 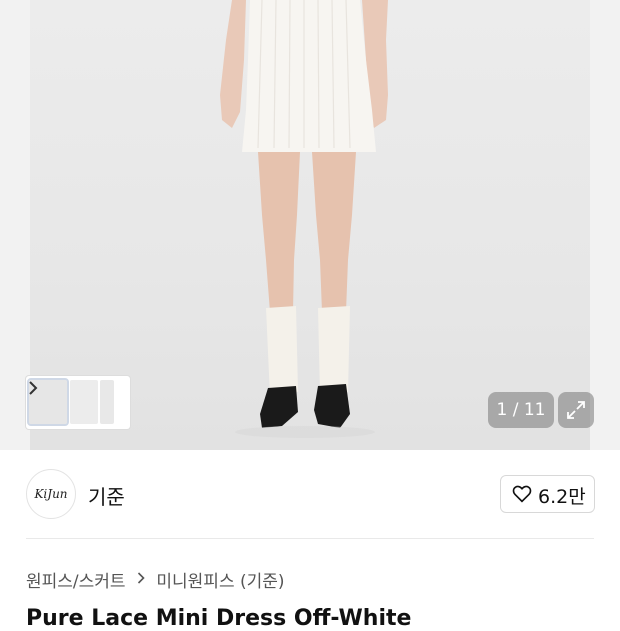 I want to click on expand-button, so click(x=576, y=410).